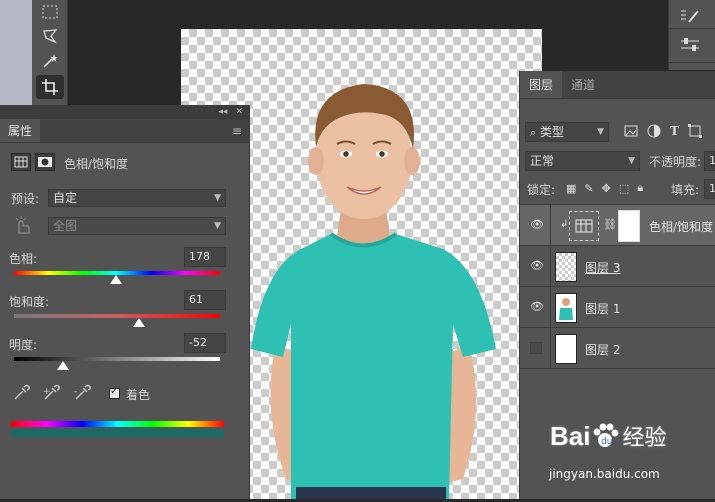 The image size is (715, 502). I want to click on adjust-sliders-button, so click(690, 46).